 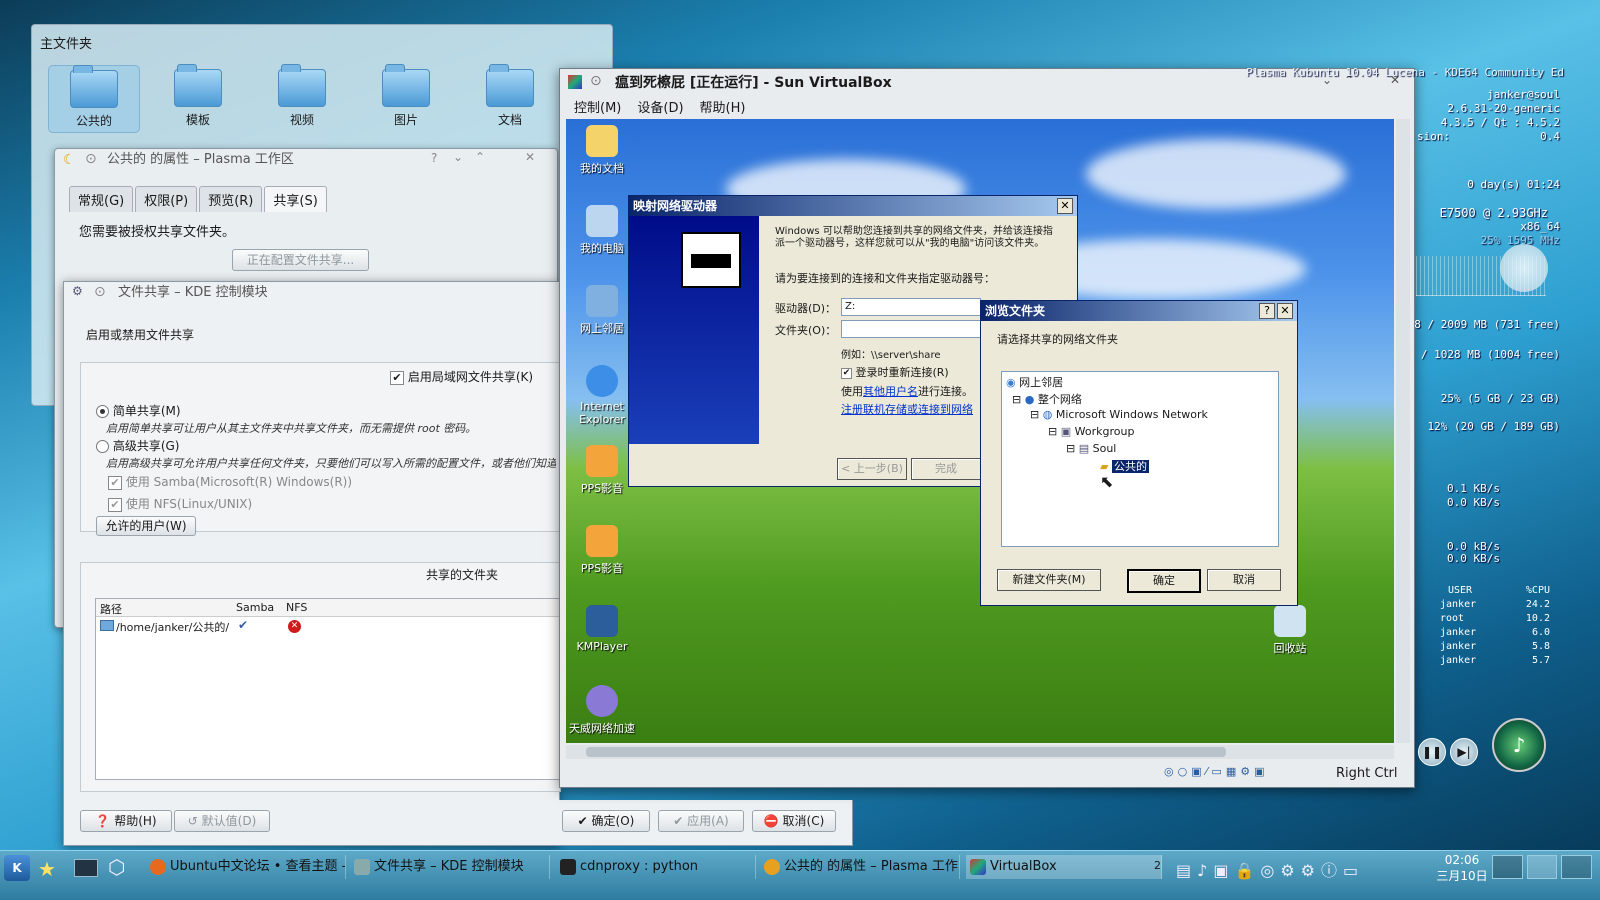 I want to click on tab-permissions: 权限(P), so click(x=166, y=199).